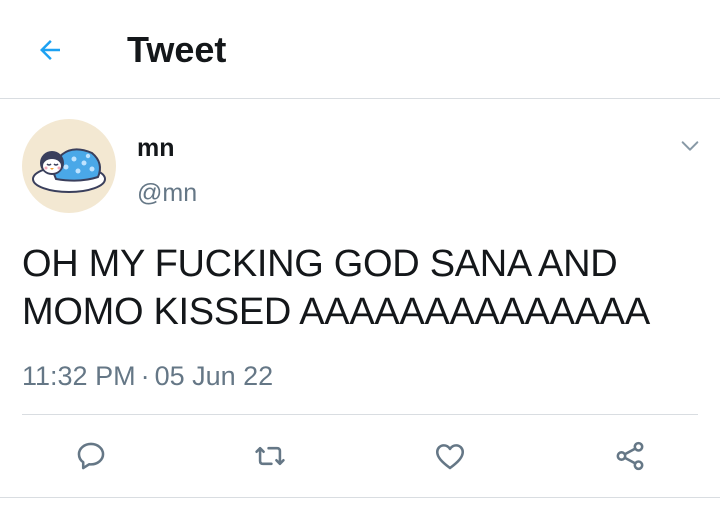 The image size is (720, 510). Describe the element at coordinates (214, 376) in the screenshot. I see `tweet-date: 05 Jun 22` at that location.